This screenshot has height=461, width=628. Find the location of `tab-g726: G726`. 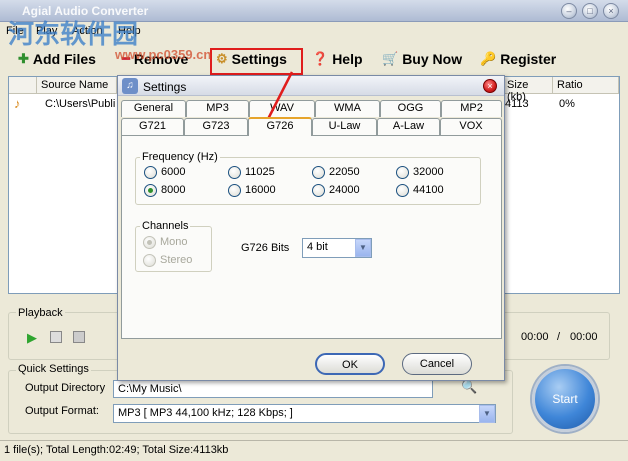

tab-g726: G726 is located at coordinates (280, 126).